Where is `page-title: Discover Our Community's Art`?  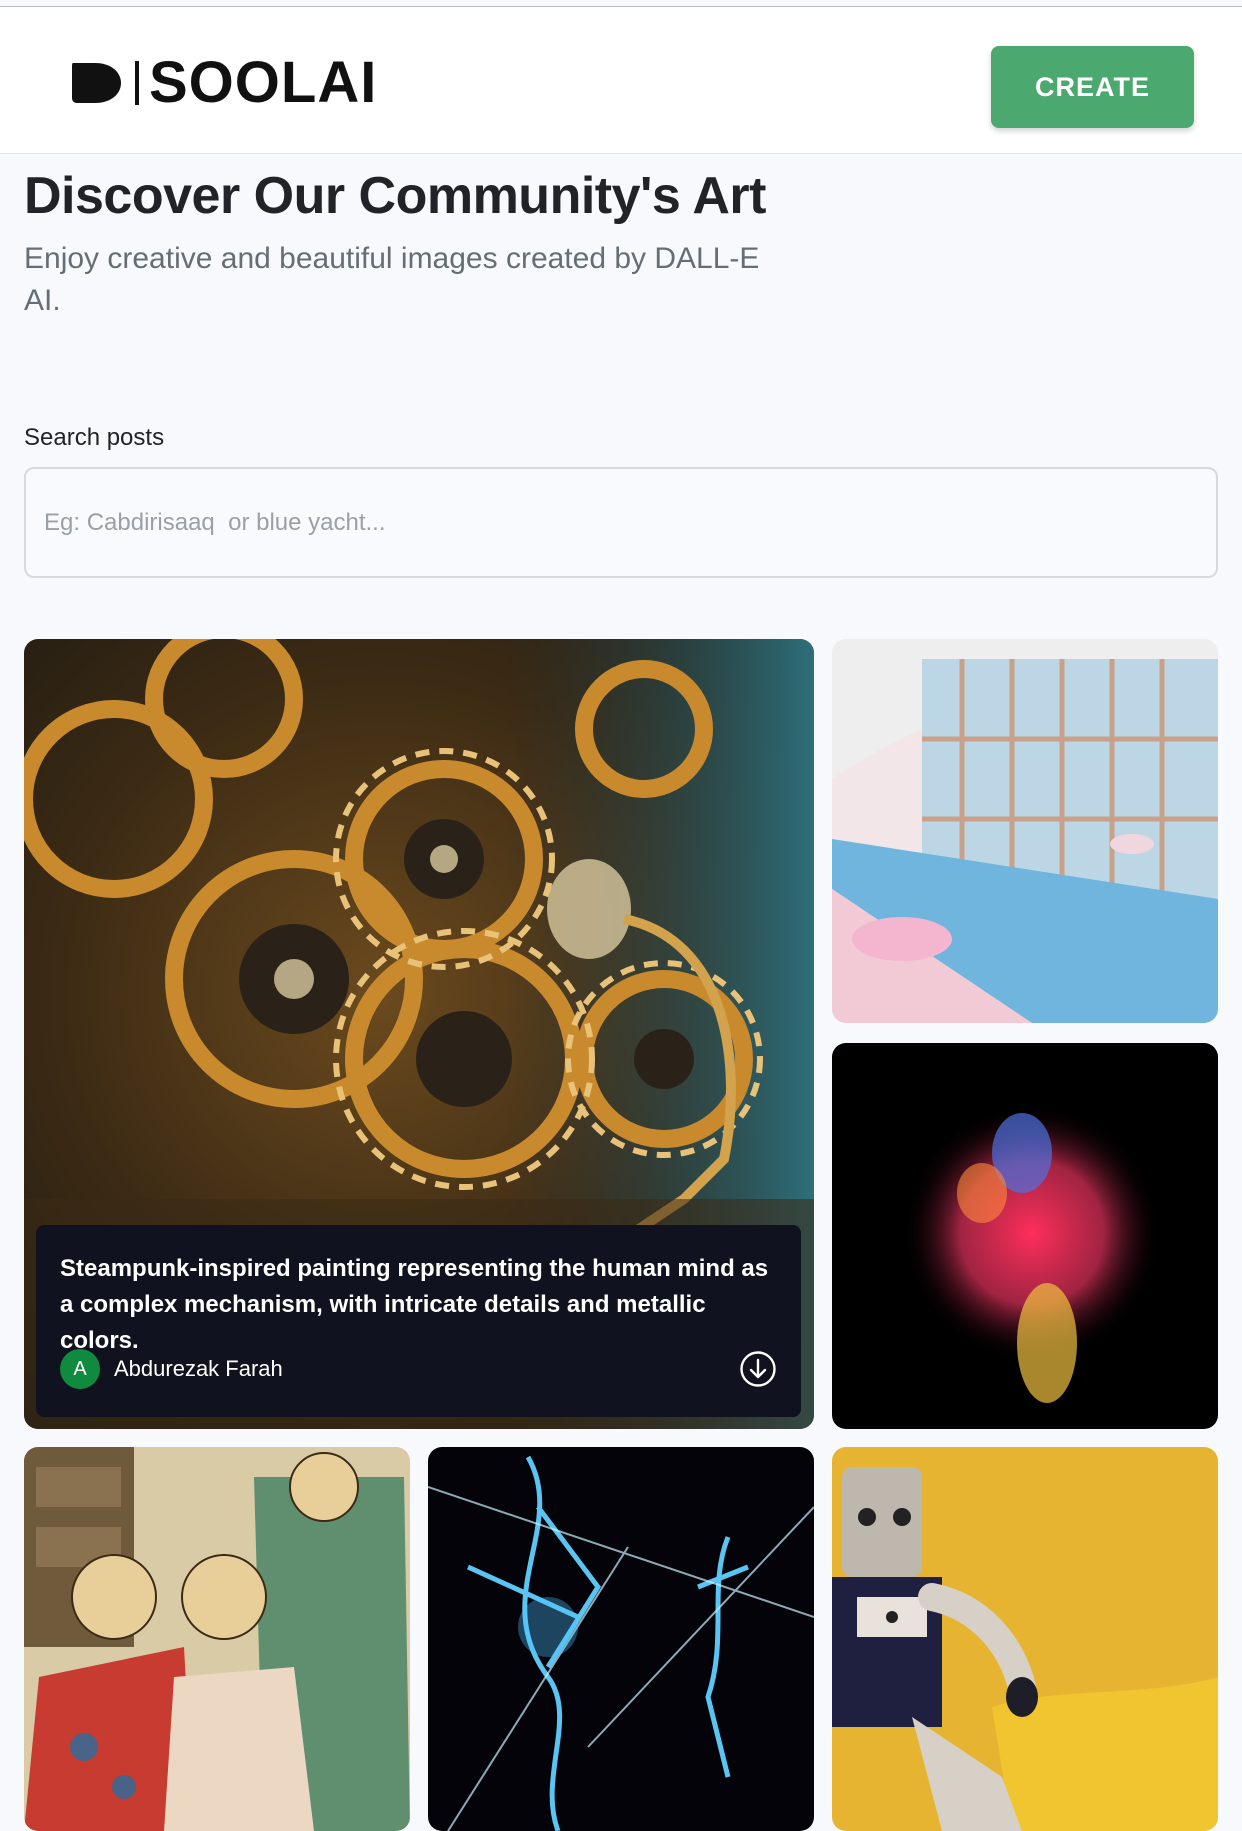
page-title: Discover Our Community's Art is located at coordinates (395, 196).